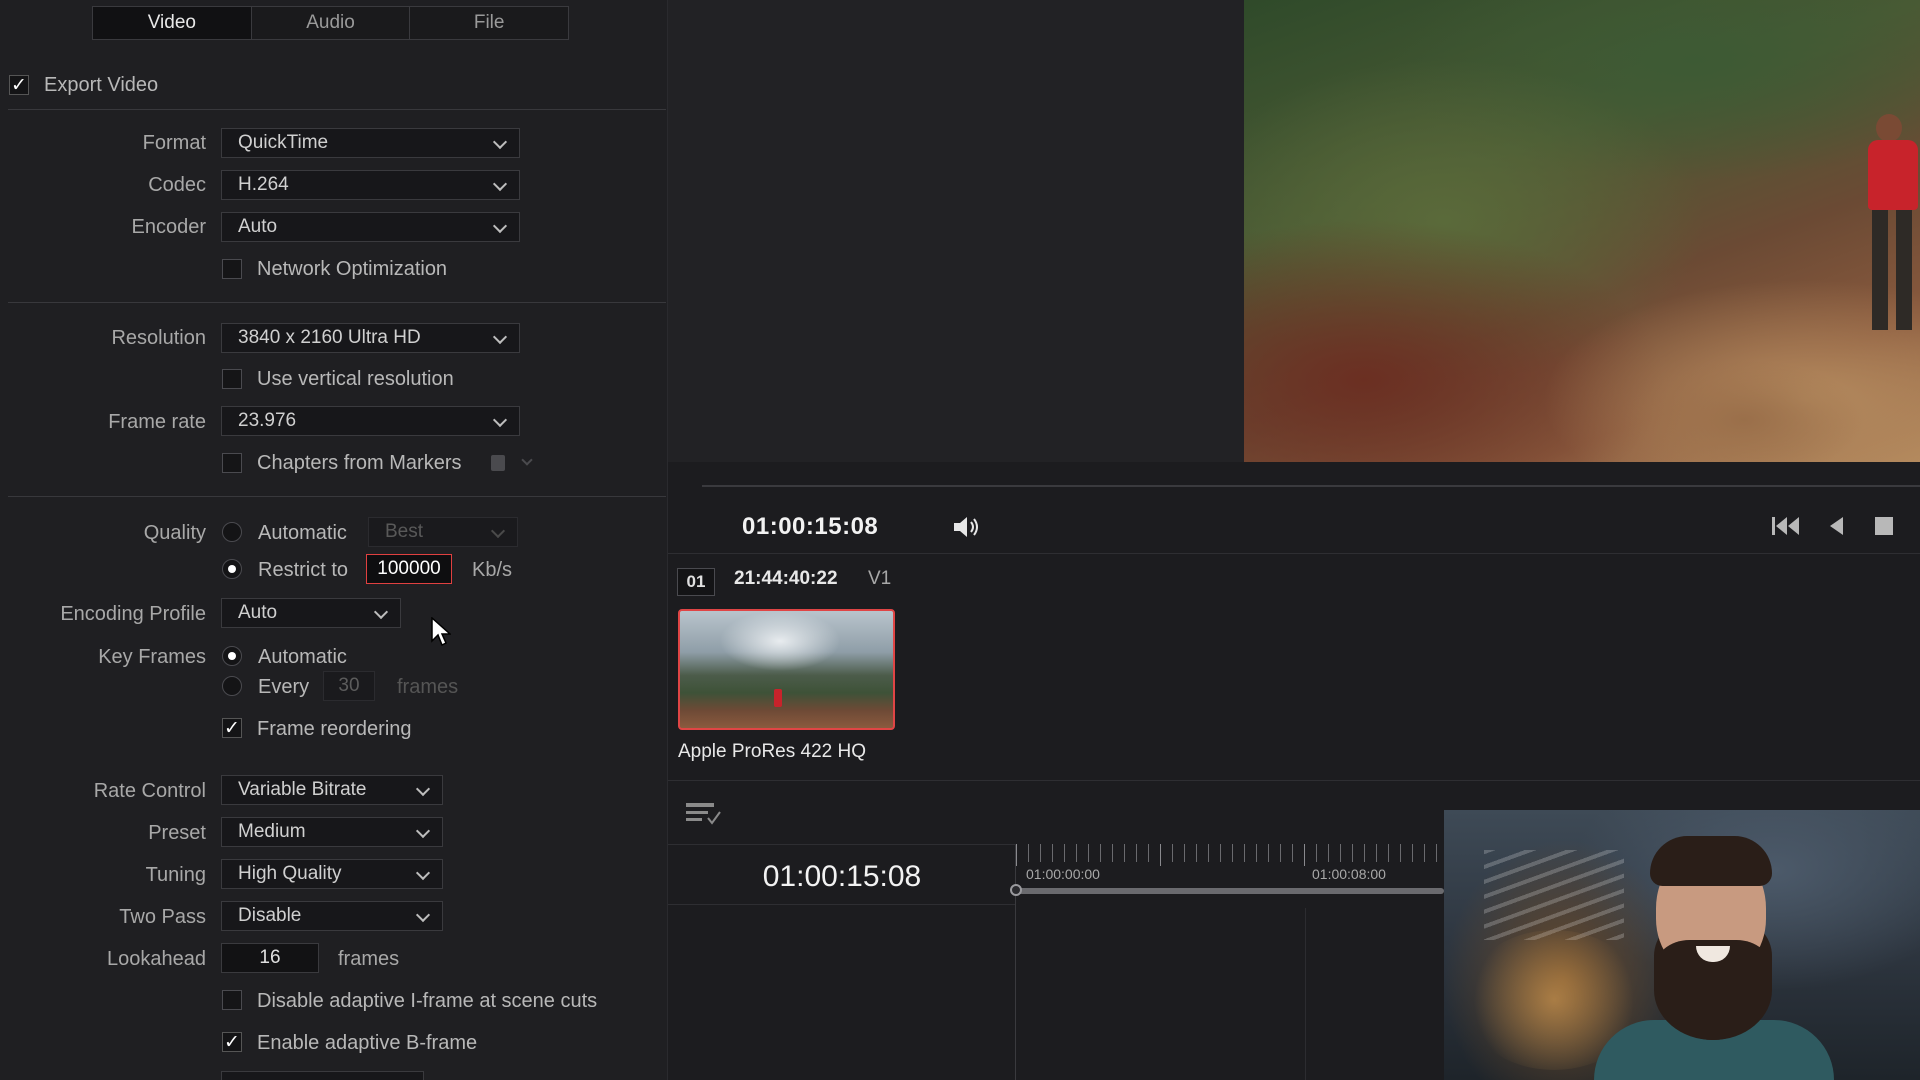 The width and height of the screenshot is (1920, 1080). What do you see at coordinates (370, 143) in the screenshot?
I see `format-select: QuickTime` at bounding box center [370, 143].